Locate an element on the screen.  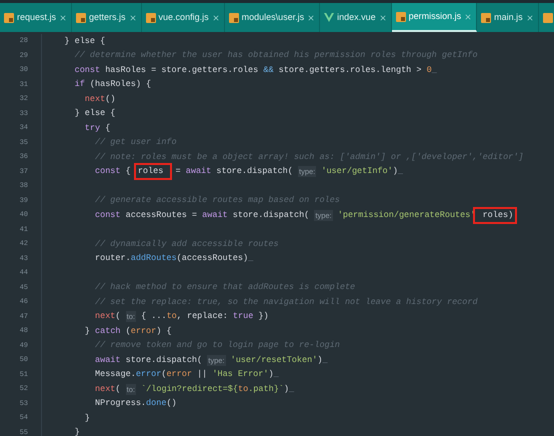
code-text: NProgress. is located at coordinates (120, 403).